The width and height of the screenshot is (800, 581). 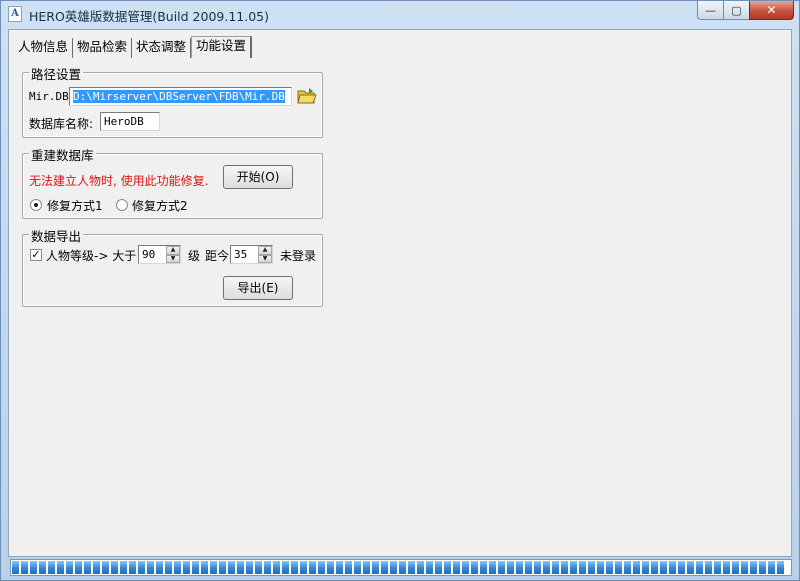 I want to click on window-controls: — ▢ ✕, so click(x=745, y=11).